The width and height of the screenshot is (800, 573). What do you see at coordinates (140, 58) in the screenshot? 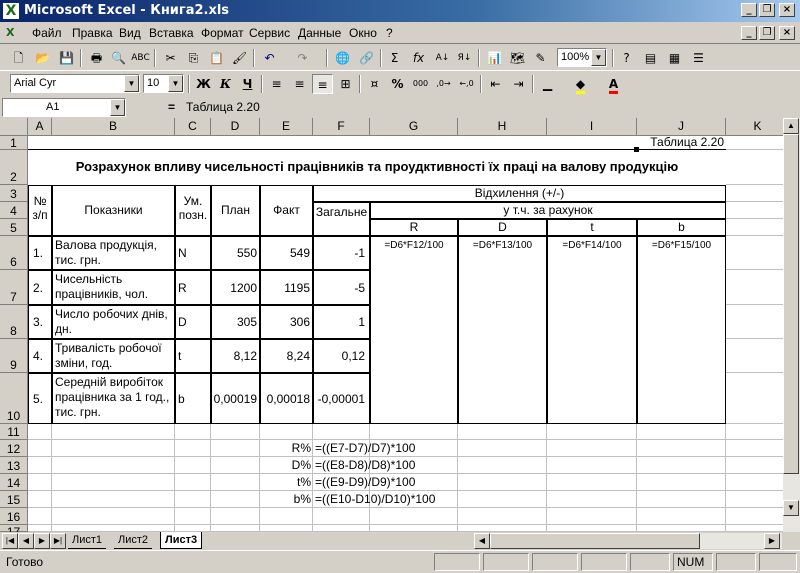
I see `spelling-icon: ABC` at bounding box center [140, 58].